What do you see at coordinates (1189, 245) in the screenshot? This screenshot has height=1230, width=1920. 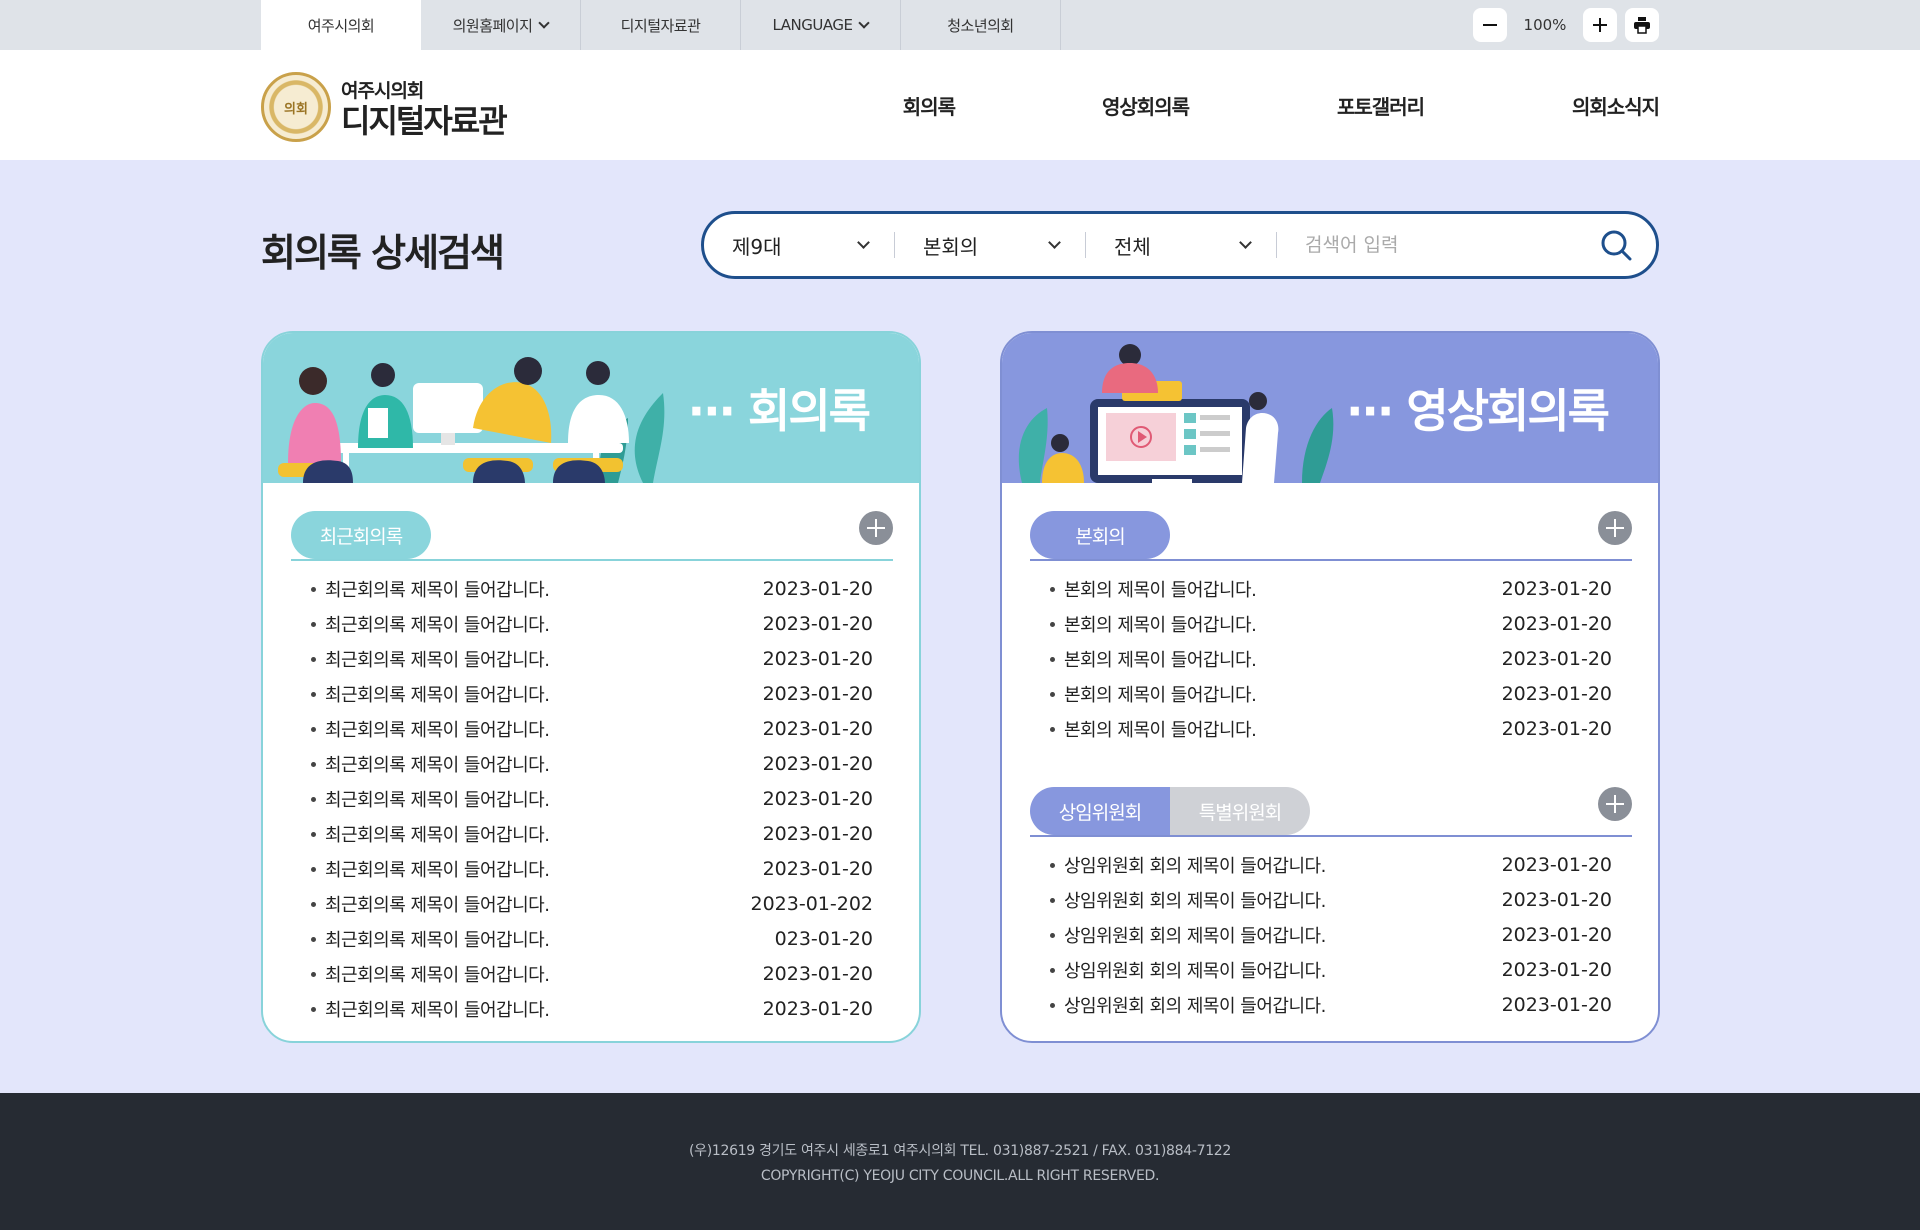 I see `scope-select: 전체` at bounding box center [1189, 245].